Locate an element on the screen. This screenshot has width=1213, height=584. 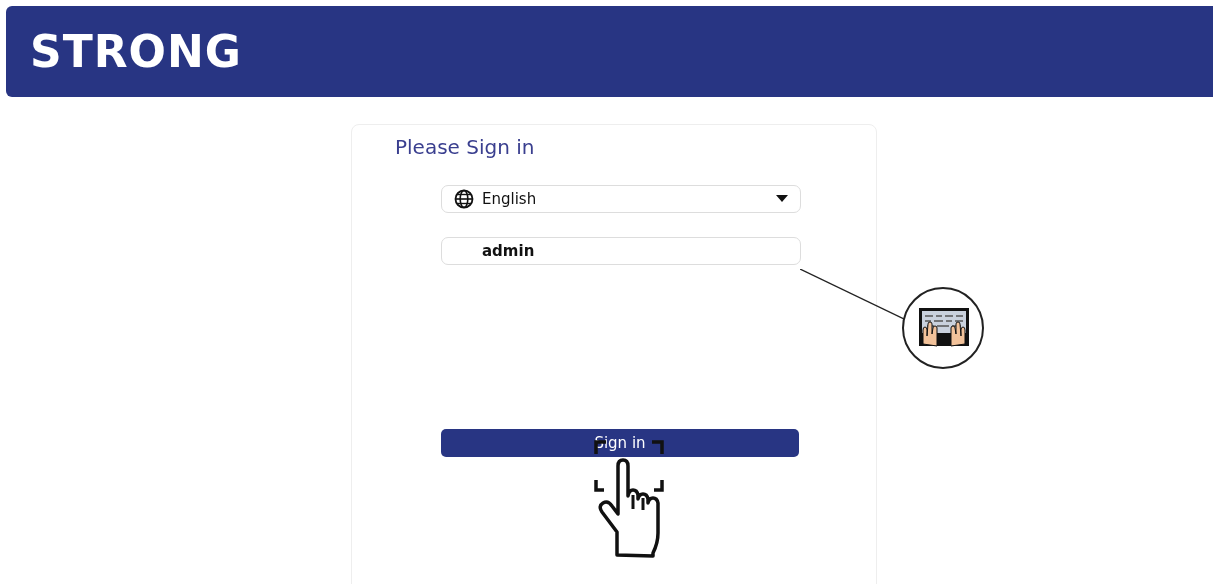
typing-keyboard-icon is located at coordinates (943, 328).